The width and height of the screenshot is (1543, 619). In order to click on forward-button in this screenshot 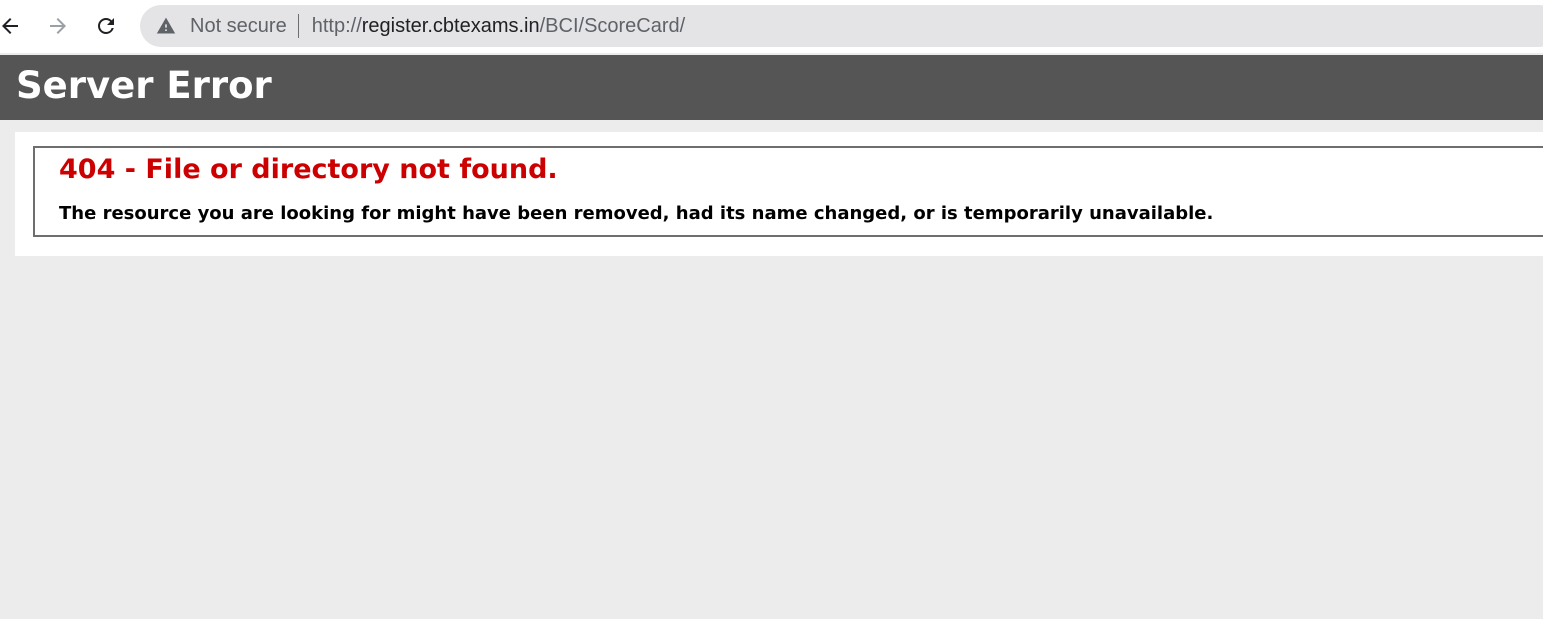, I will do `click(58, 26)`.